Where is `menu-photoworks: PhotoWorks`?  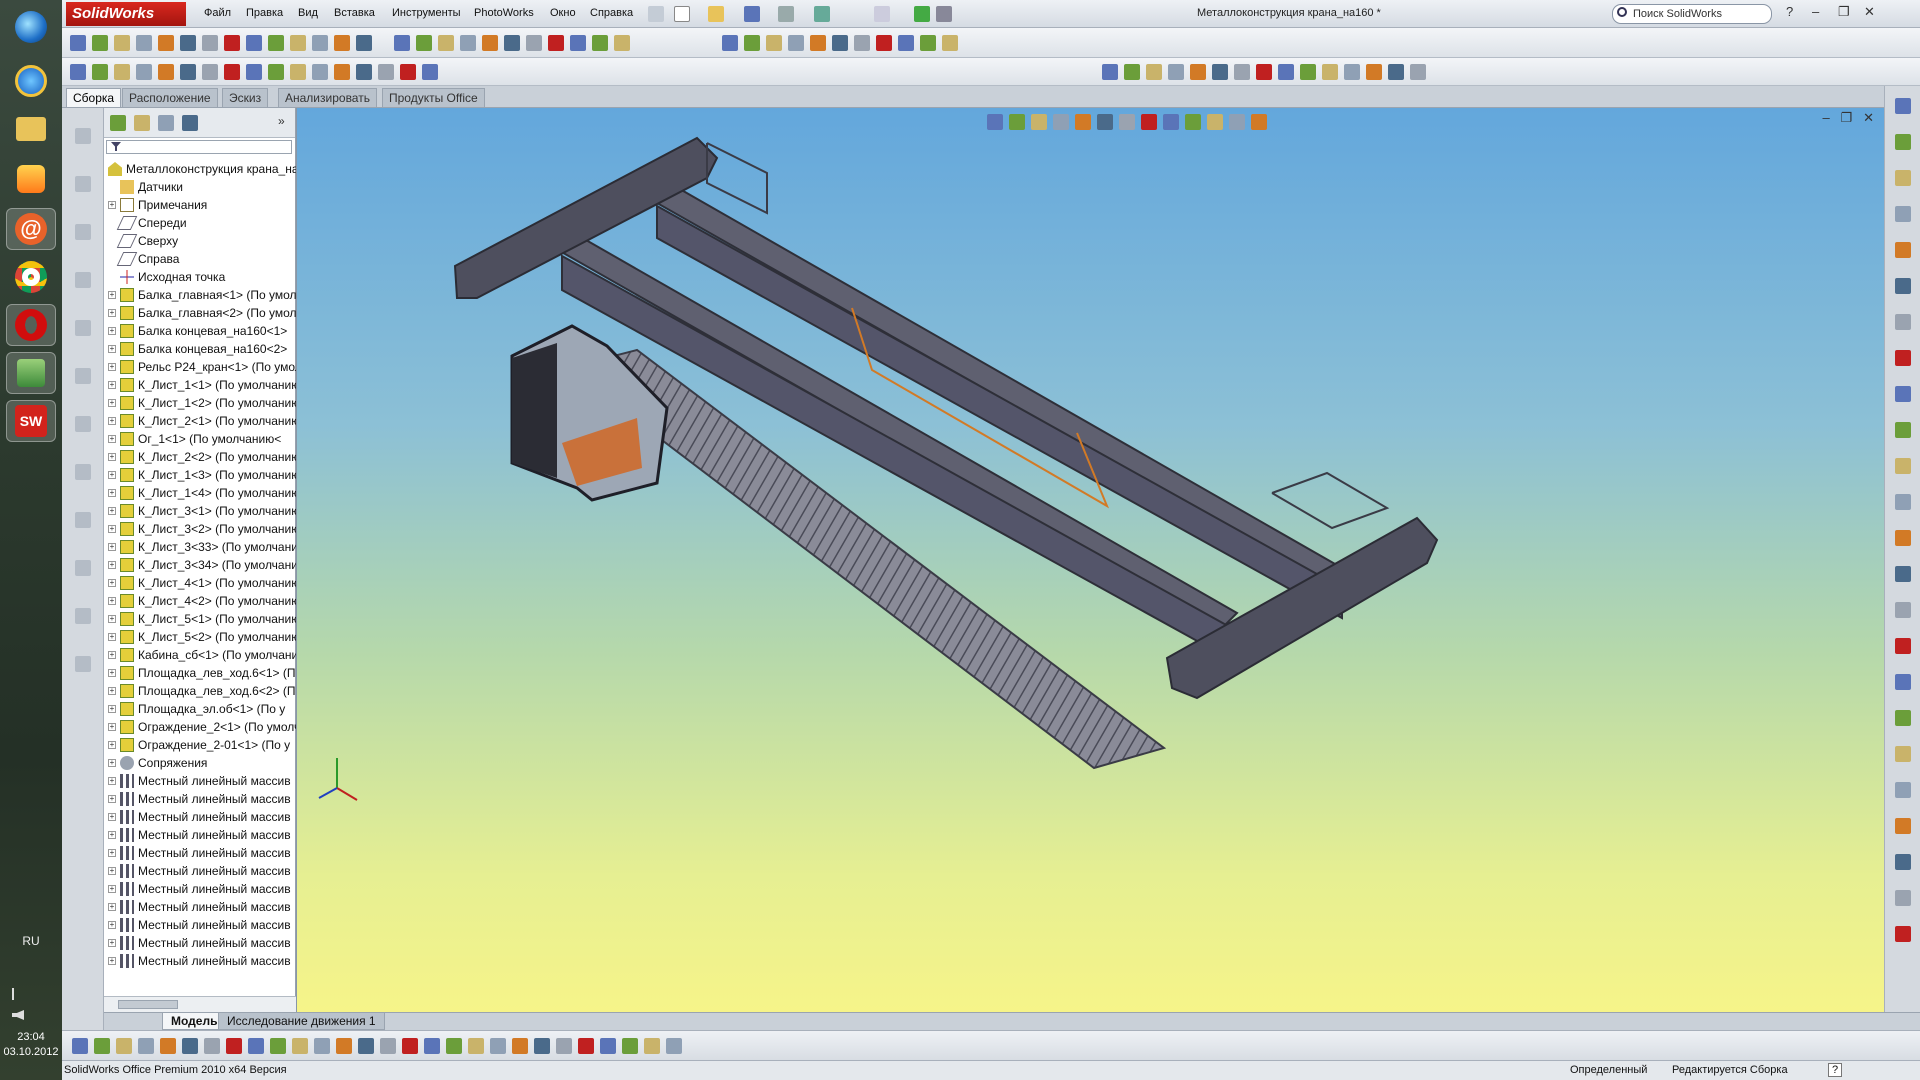
menu-photoworks: PhotoWorks is located at coordinates (504, 13).